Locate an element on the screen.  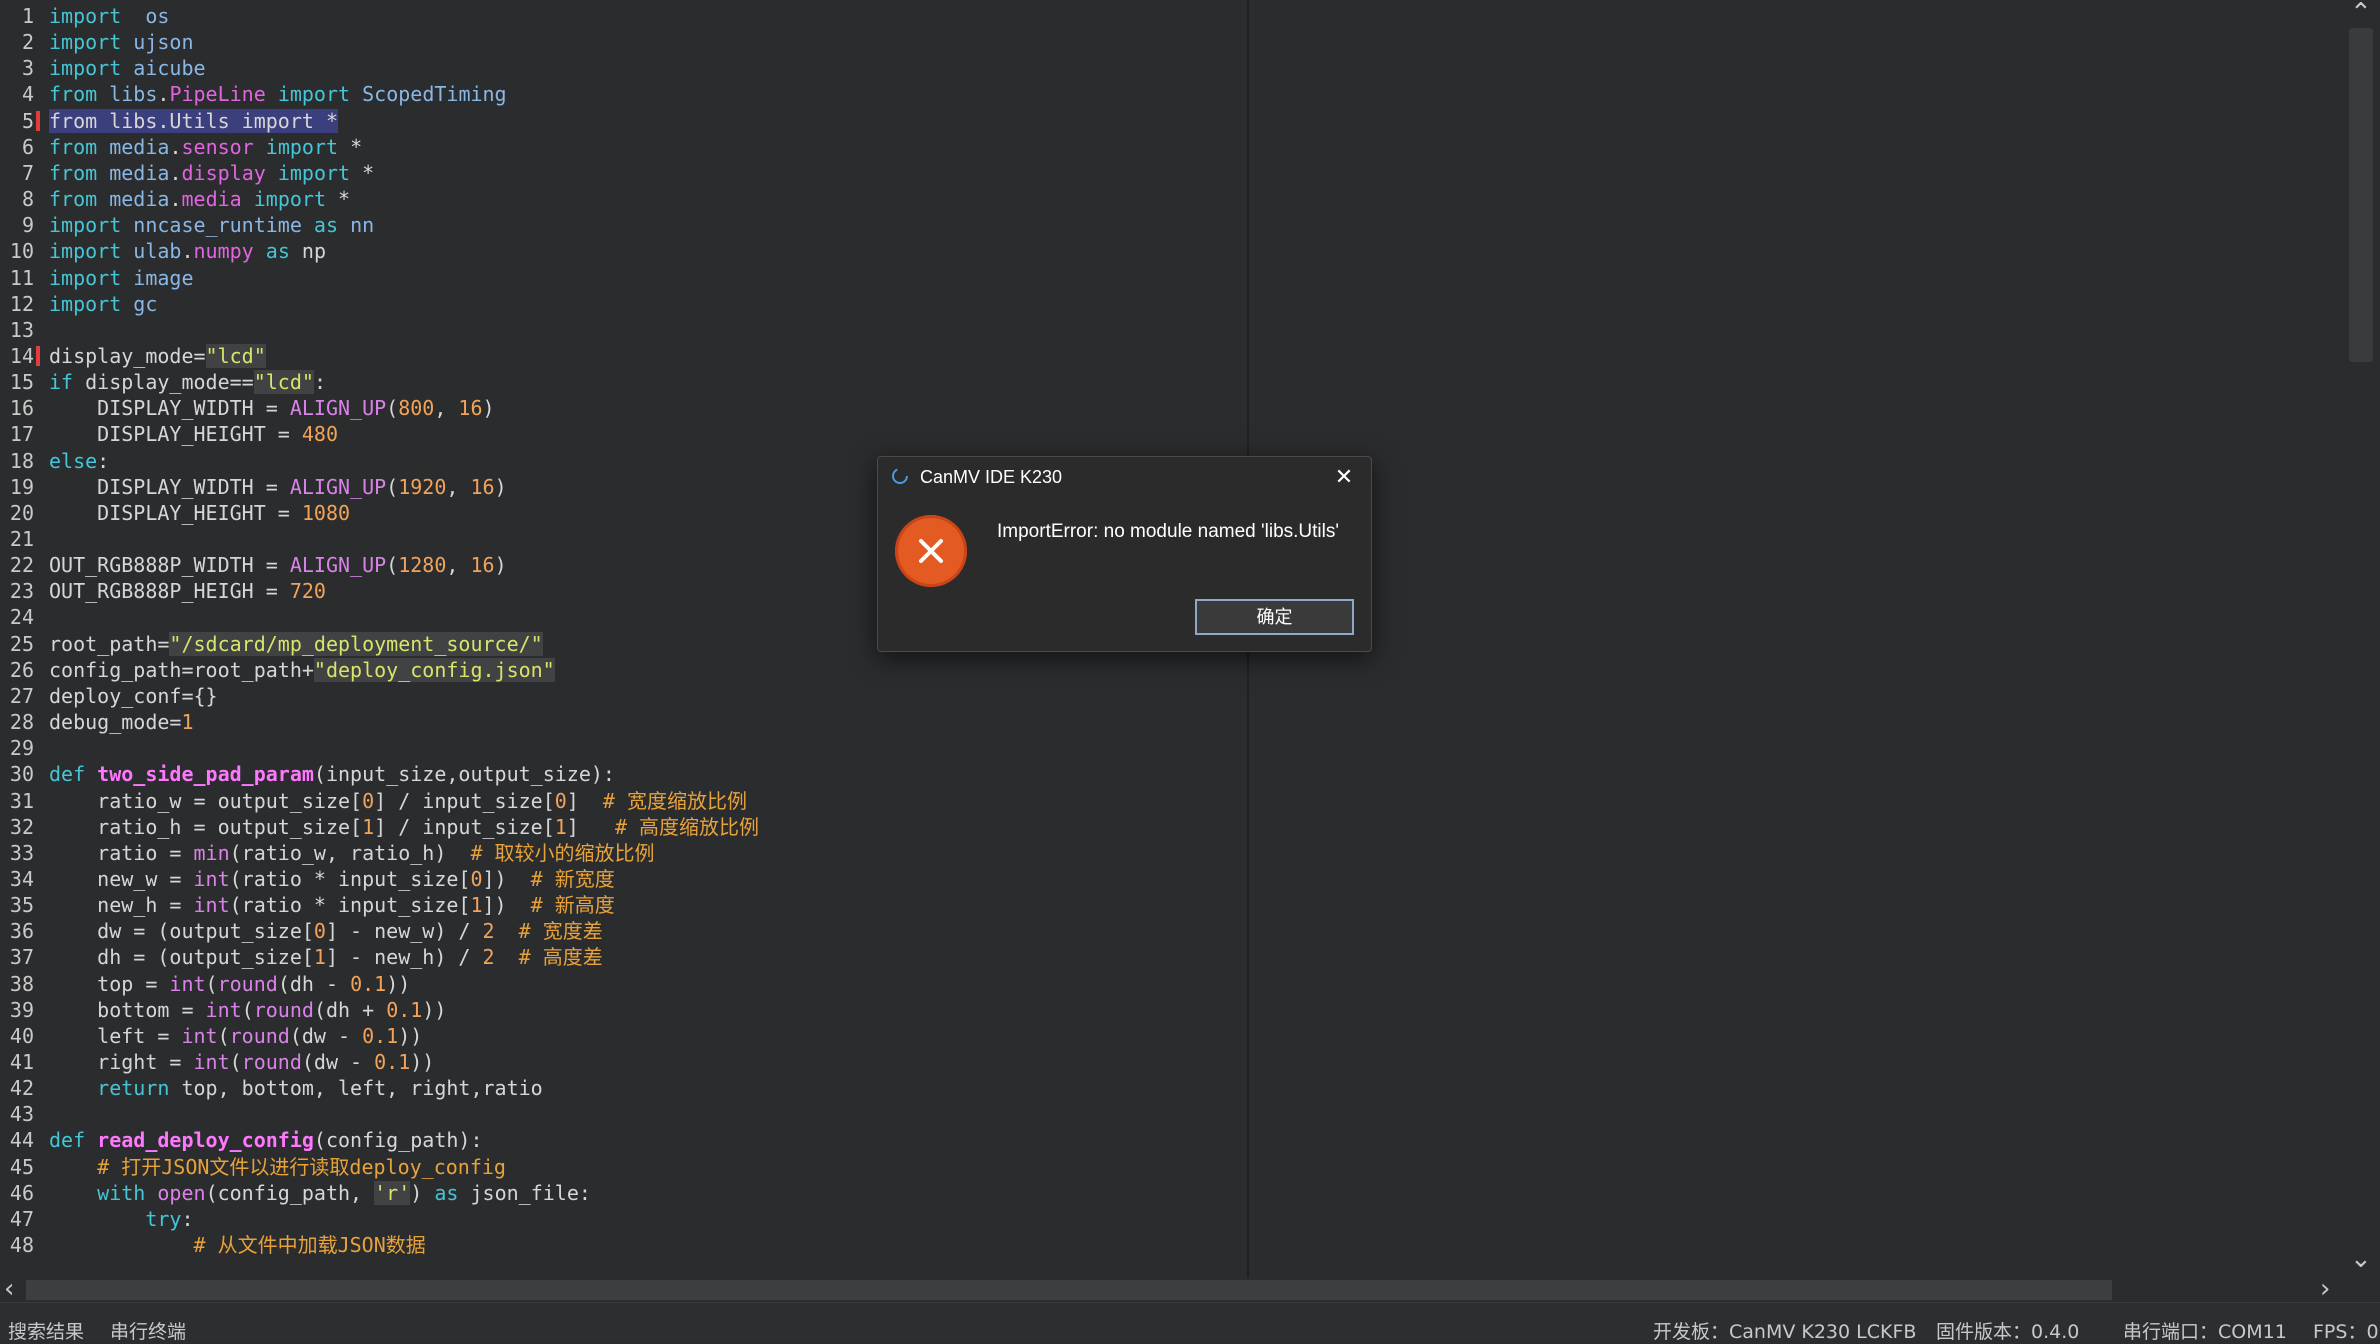
code-text: import nncase_runtime as nn is located at coordinates (211, 225).